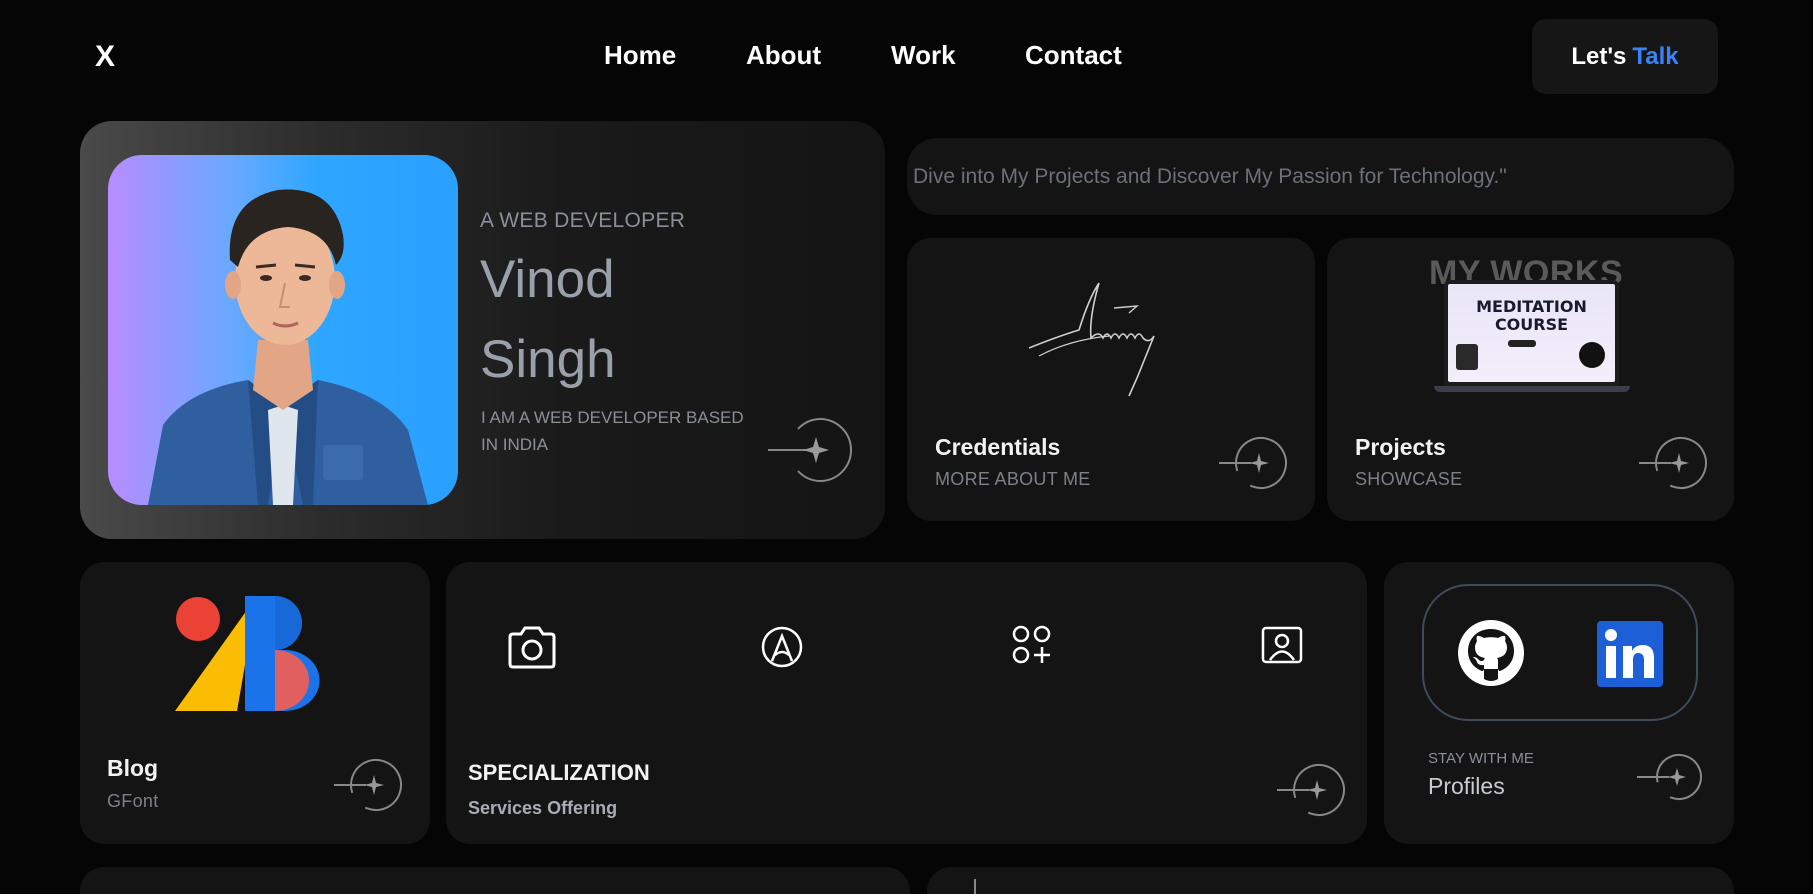 The height and width of the screenshot is (894, 1813). What do you see at coordinates (288, 347) in the screenshot?
I see `person-illustration` at bounding box center [288, 347].